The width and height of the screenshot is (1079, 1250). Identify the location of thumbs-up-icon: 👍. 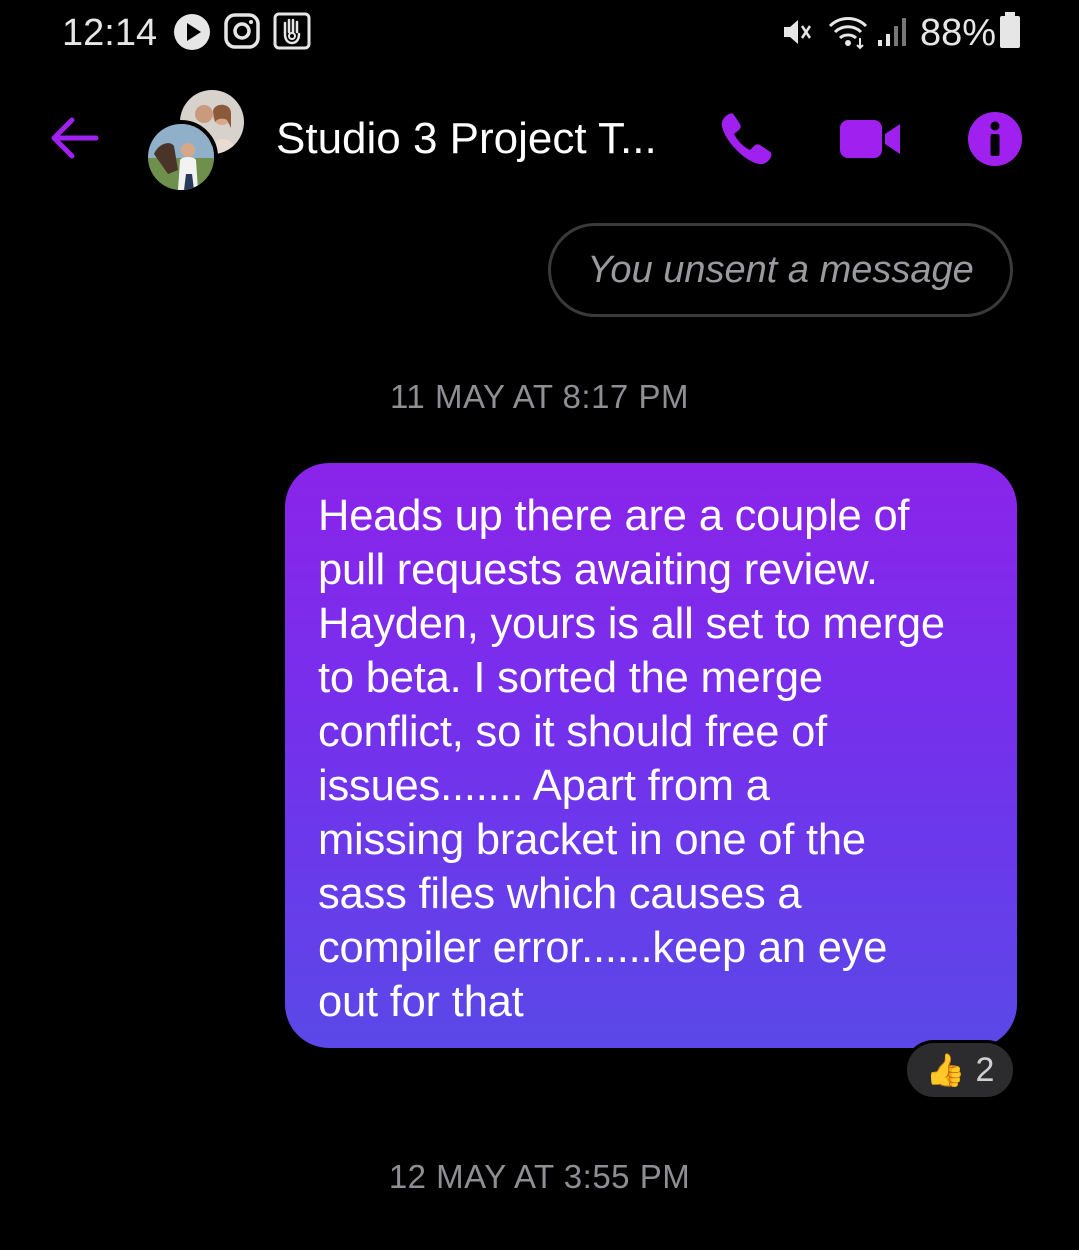
(945, 1070).